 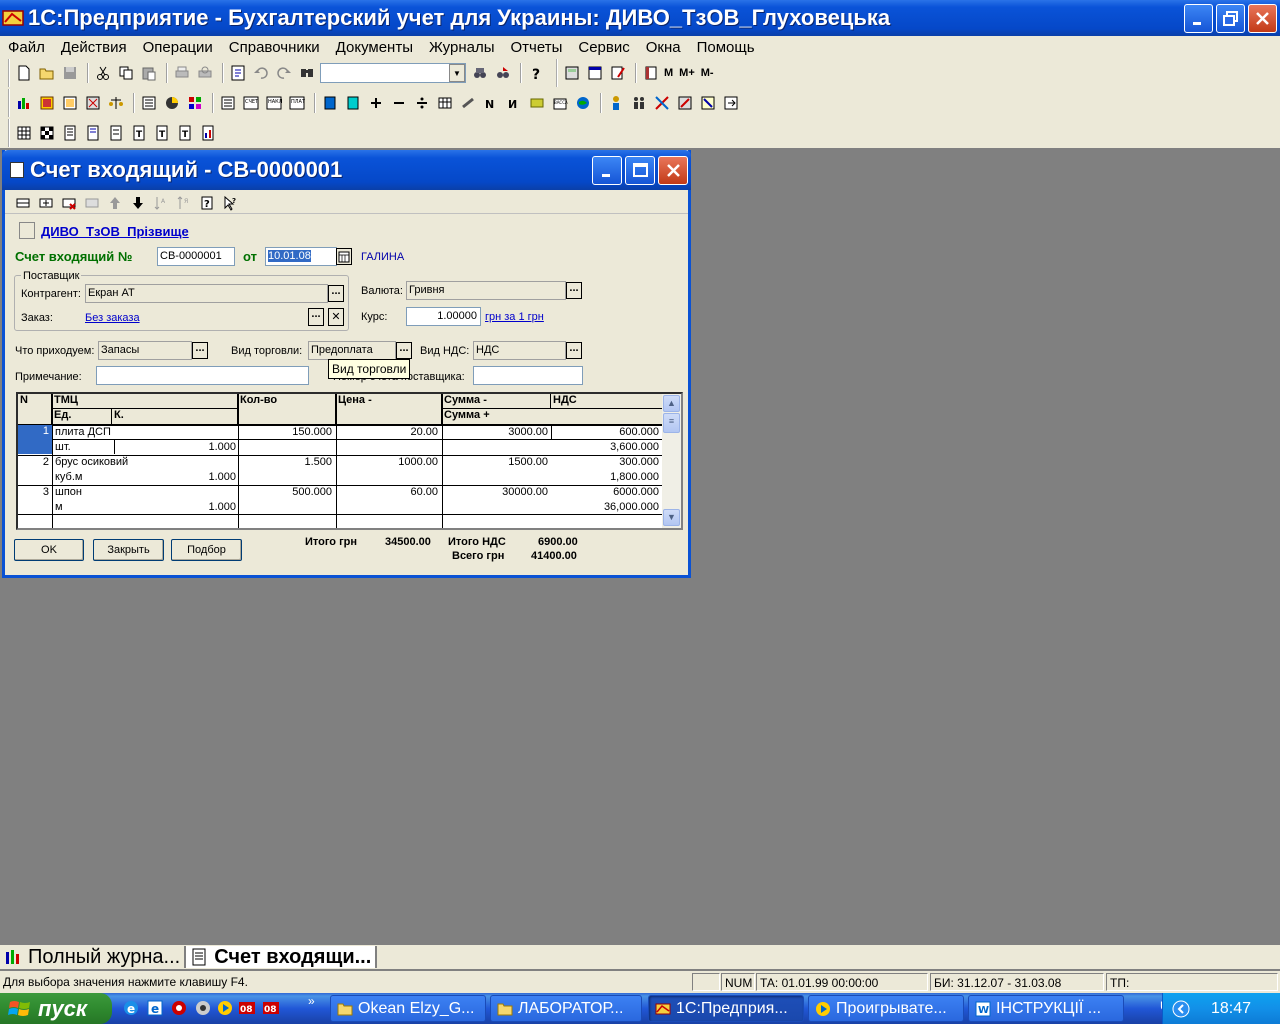 What do you see at coordinates (1230, 18) in the screenshot?
I see `restore-button` at bounding box center [1230, 18].